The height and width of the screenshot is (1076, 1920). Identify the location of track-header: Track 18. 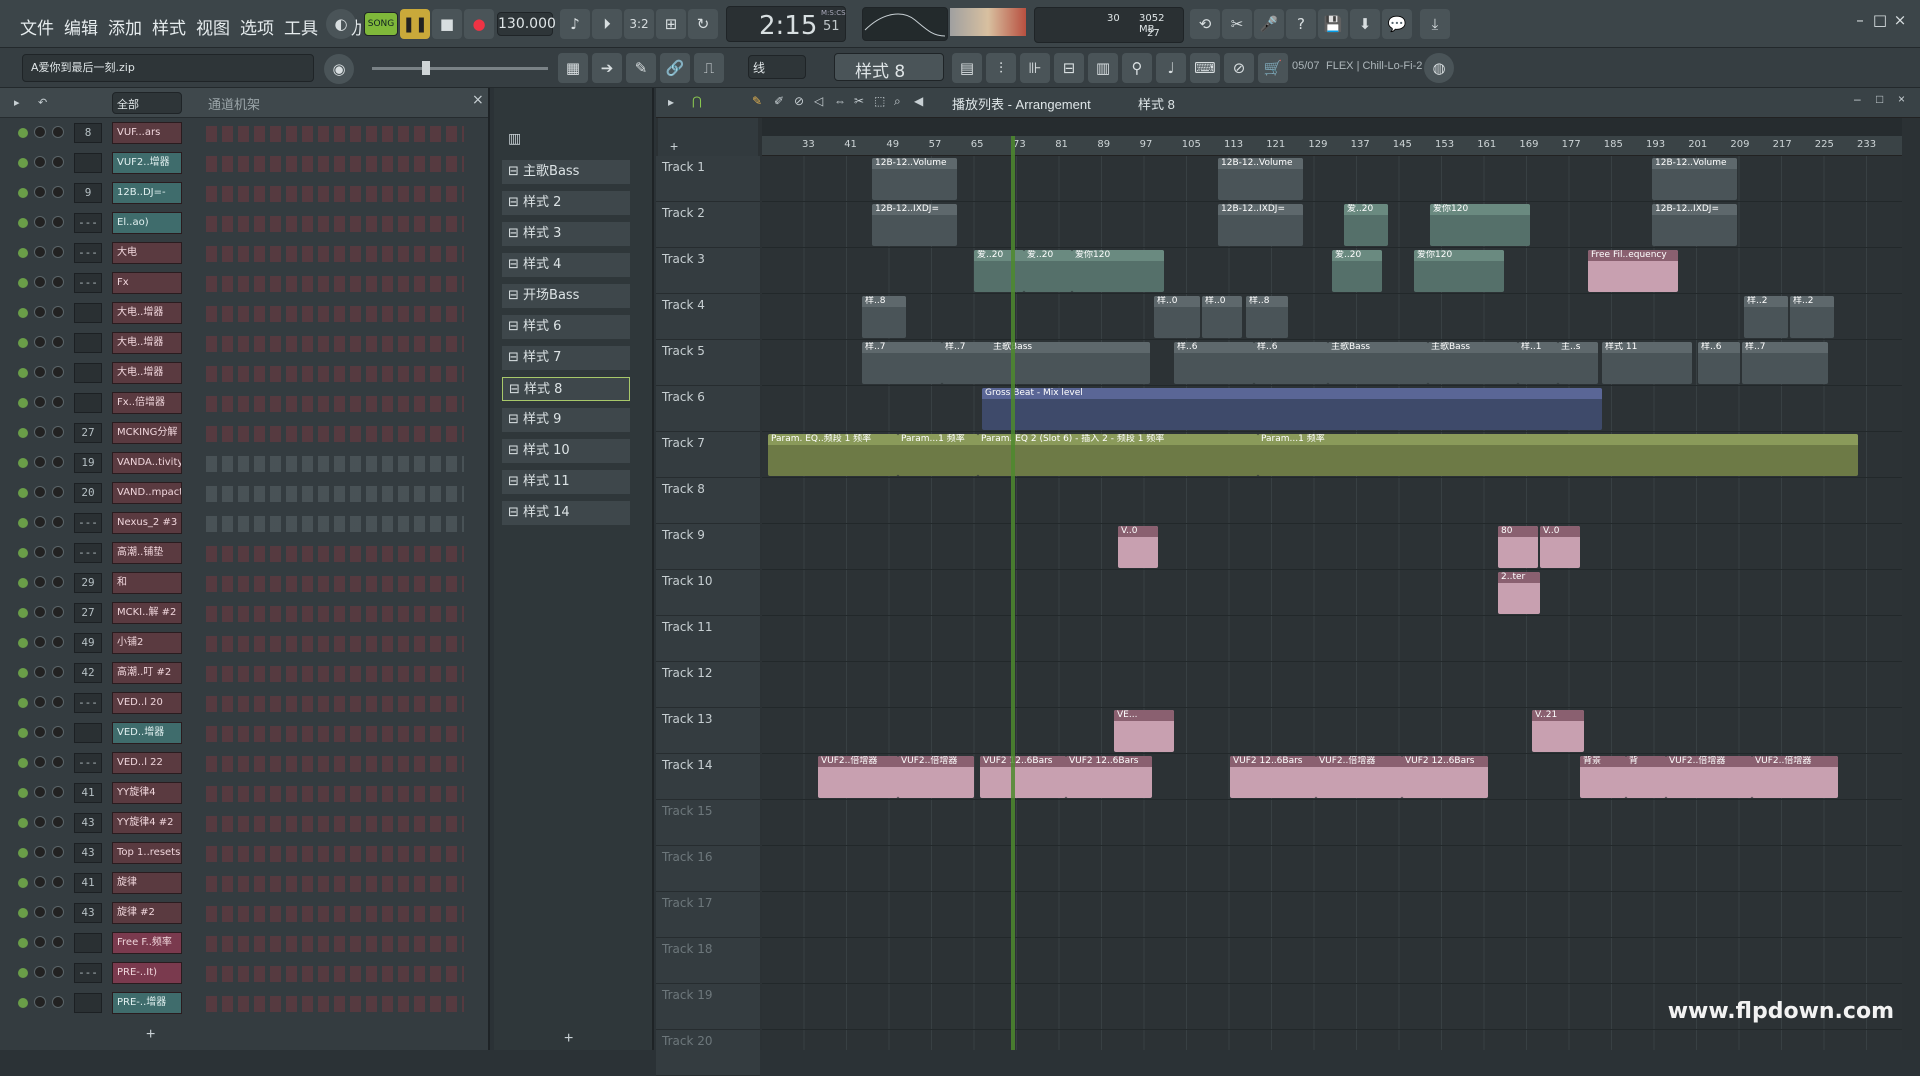
(708, 961).